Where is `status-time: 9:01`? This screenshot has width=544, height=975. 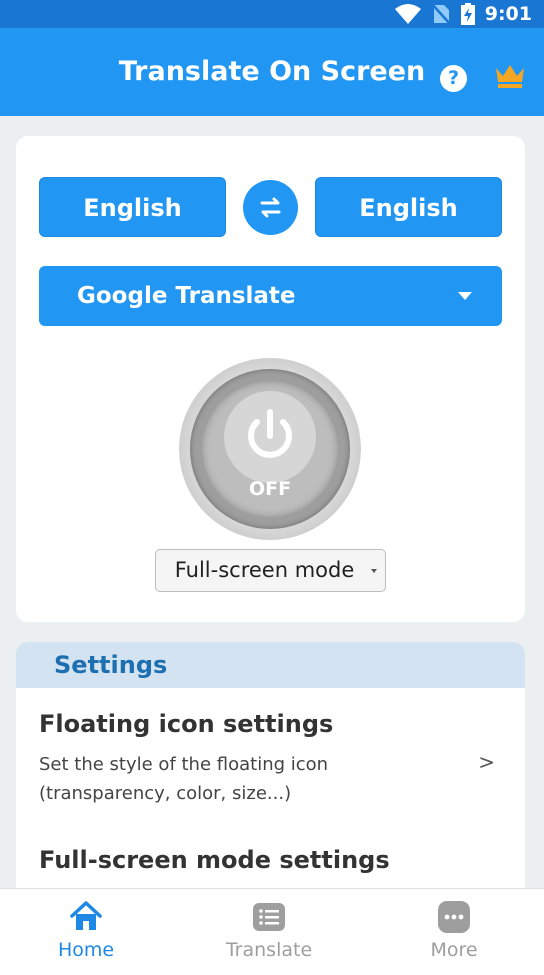
status-time: 9:01 is located at coordinates (508, 14).